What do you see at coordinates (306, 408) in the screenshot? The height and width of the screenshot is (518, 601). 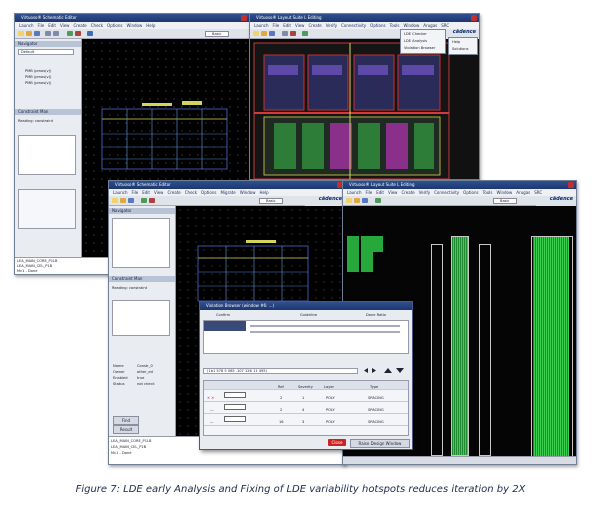 I see `table-row: — 2 4 POLY SPACING` at bounding box center [306, 408].